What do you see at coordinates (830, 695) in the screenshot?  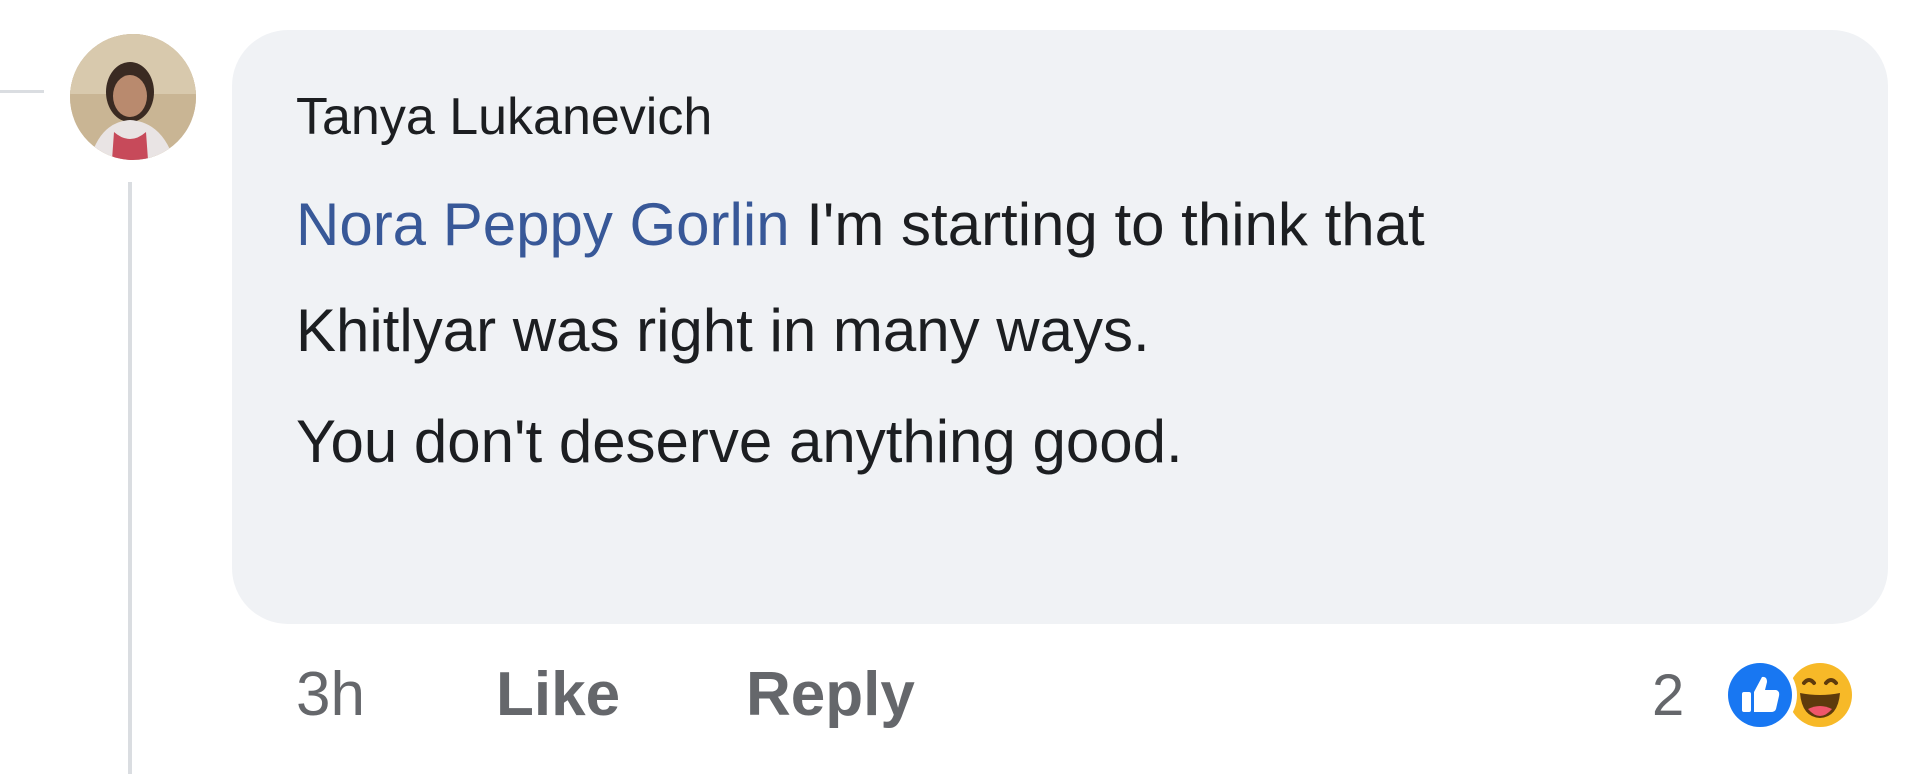 I see `reply-button: Reply` at bounding box center [830, 695].